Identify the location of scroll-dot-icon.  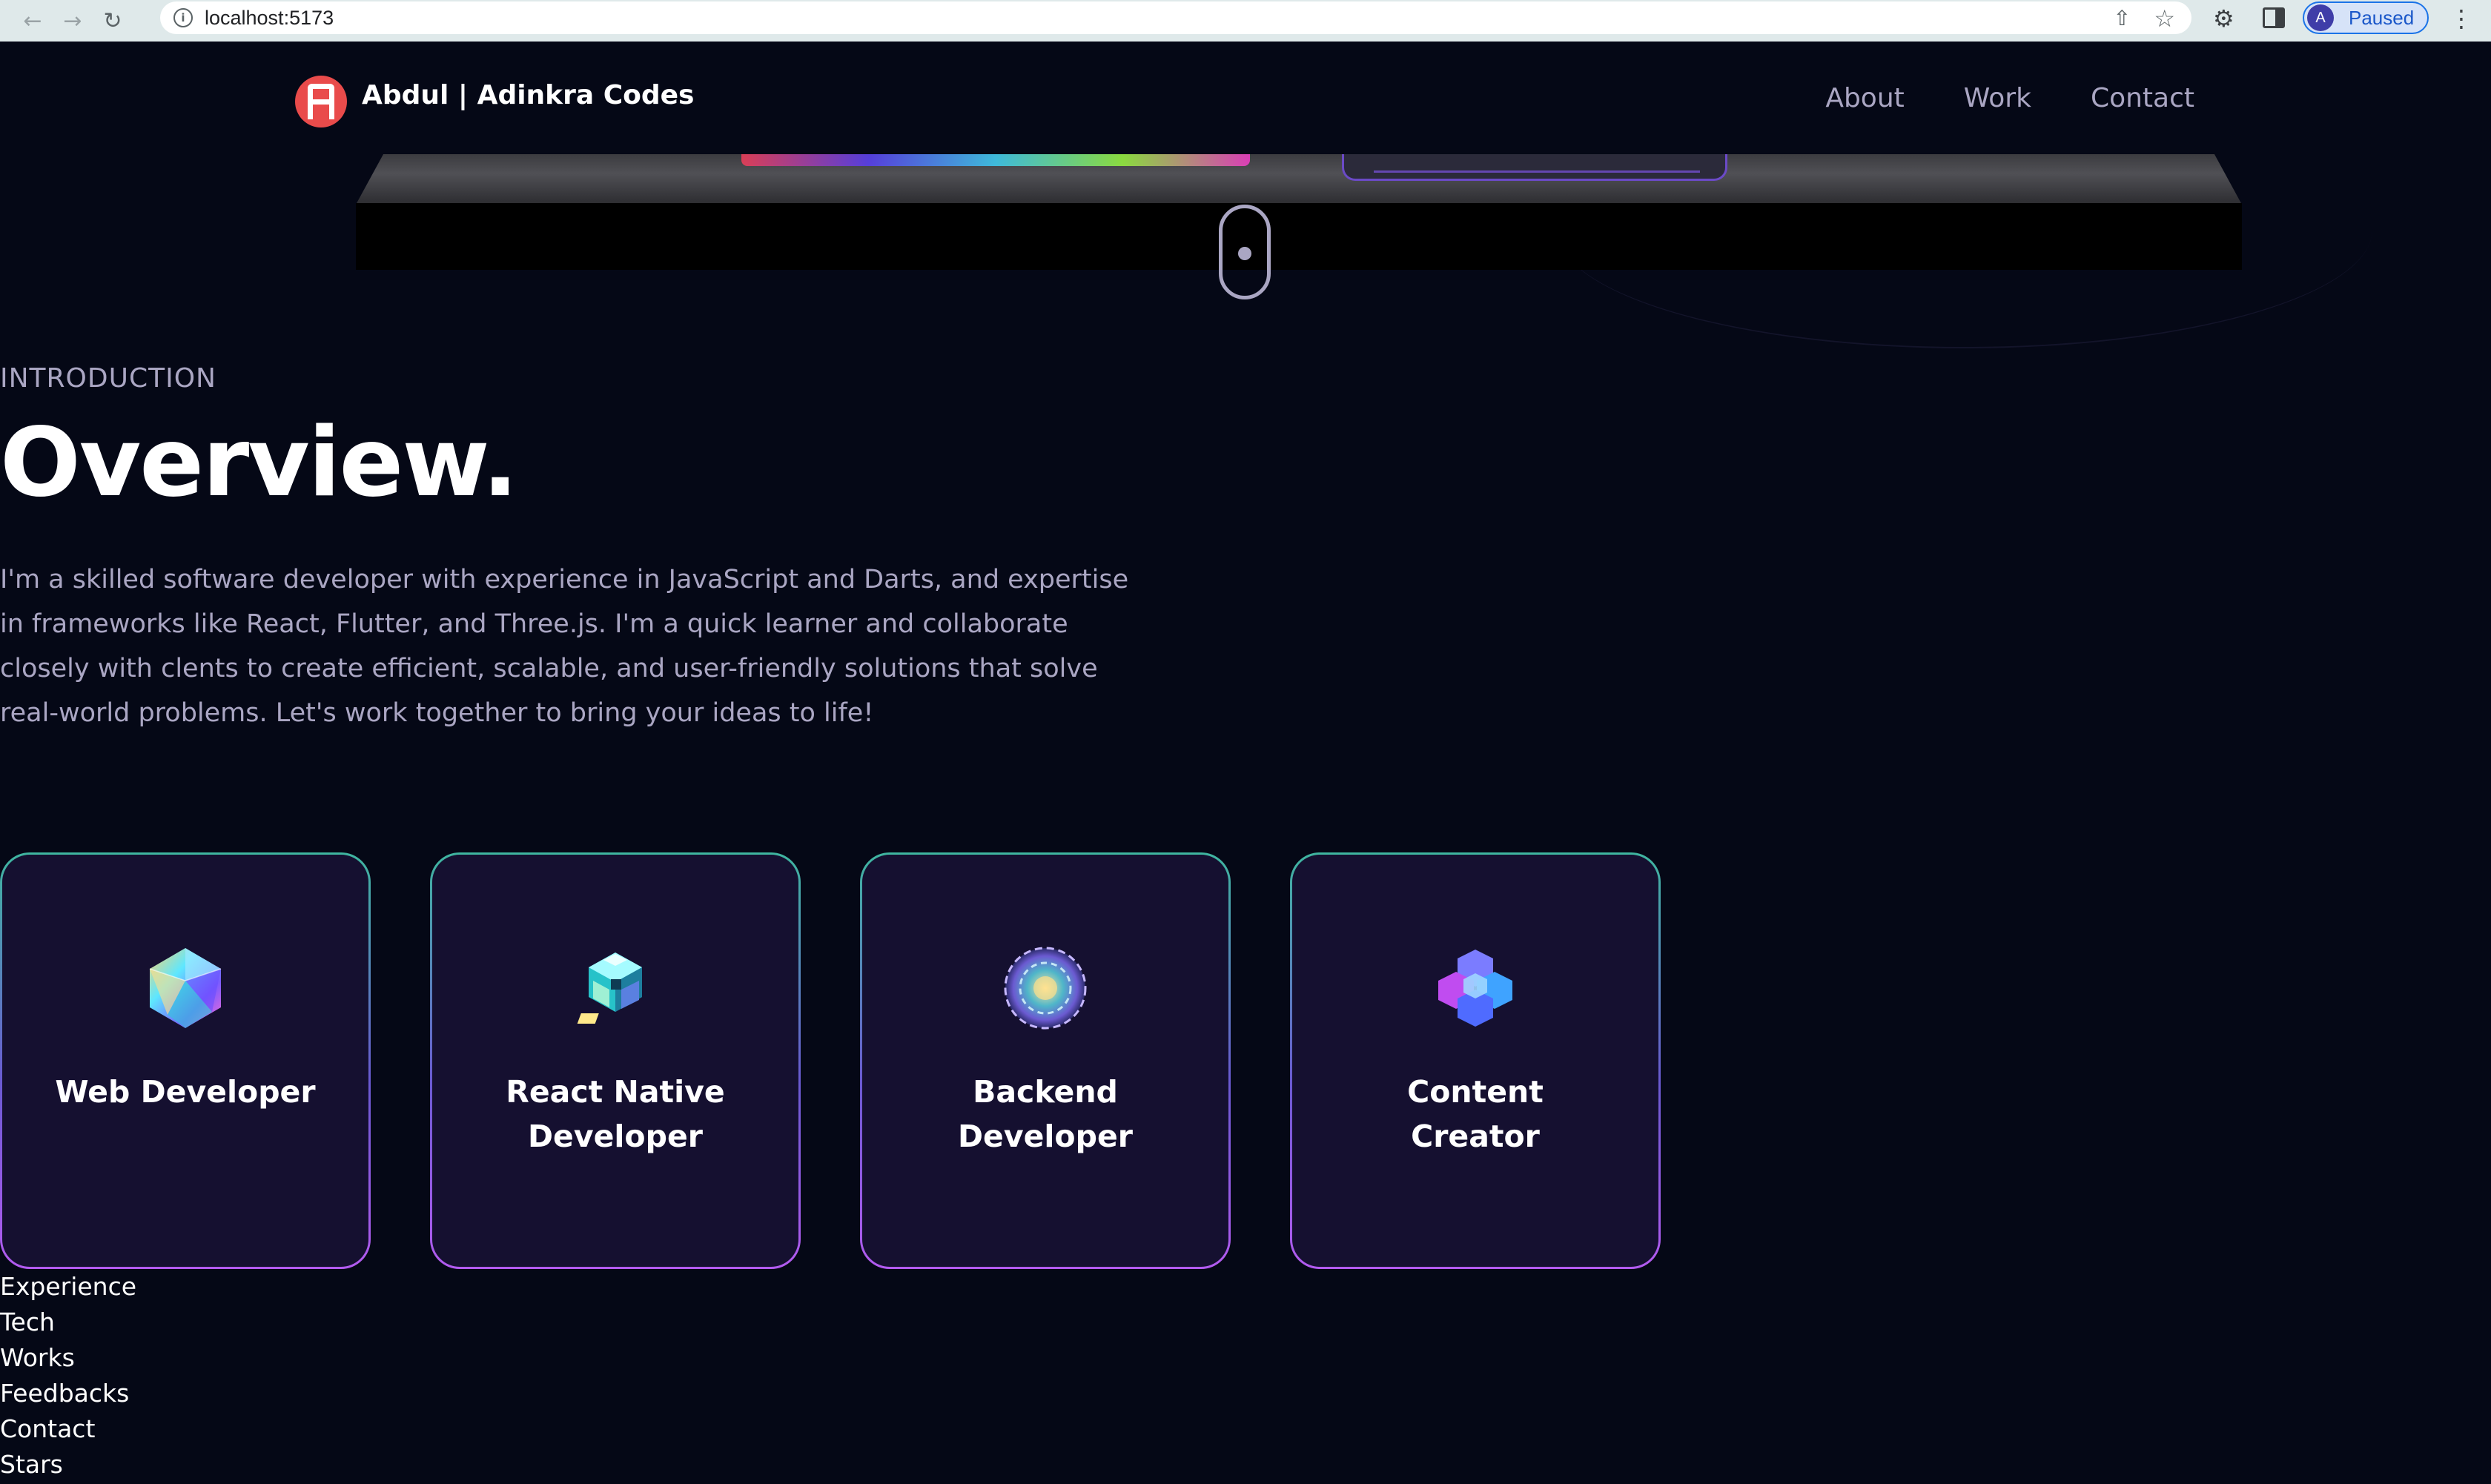
(1244, 254).